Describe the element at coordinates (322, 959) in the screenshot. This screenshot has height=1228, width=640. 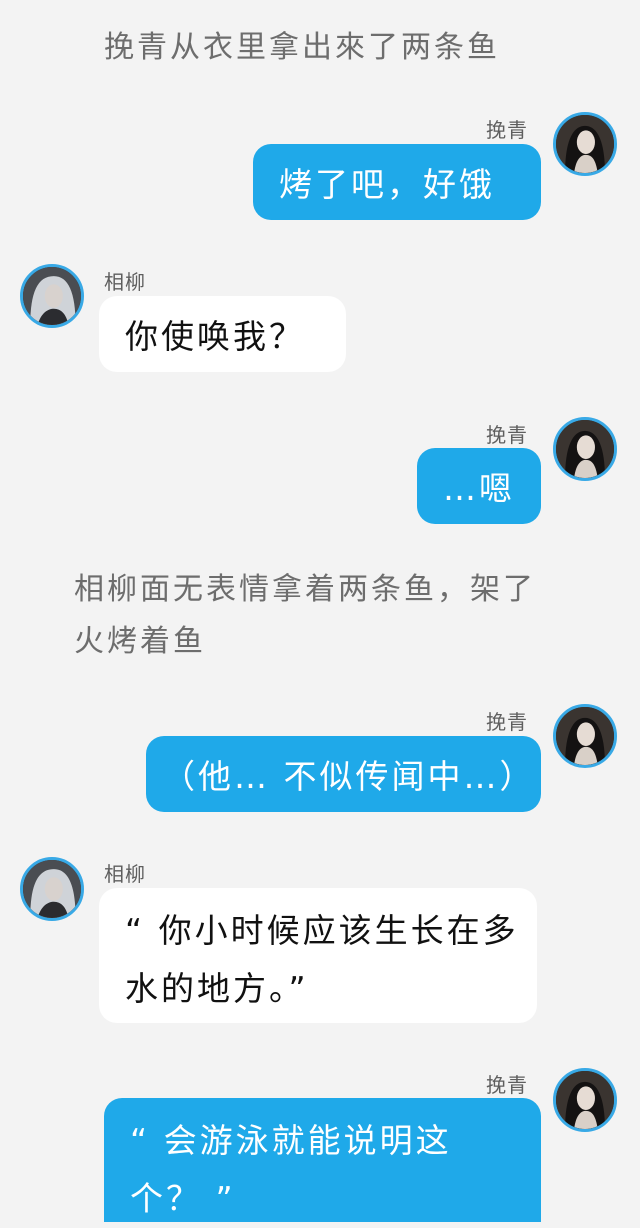
I see `message-text: “ 你小时候应该生长在多水的地方。”` at that location.